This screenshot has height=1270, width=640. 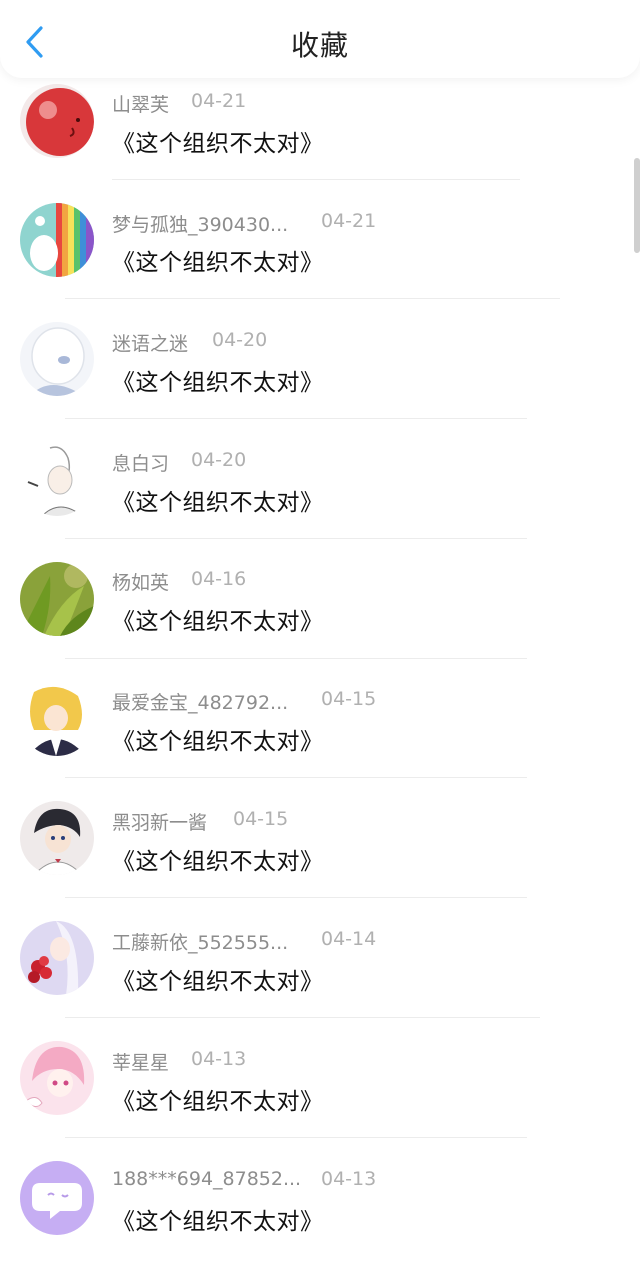 I want to click on list-item: 工藤新依_552555... 04-14 《这个组织不太对》, so click(x=320, y=970).